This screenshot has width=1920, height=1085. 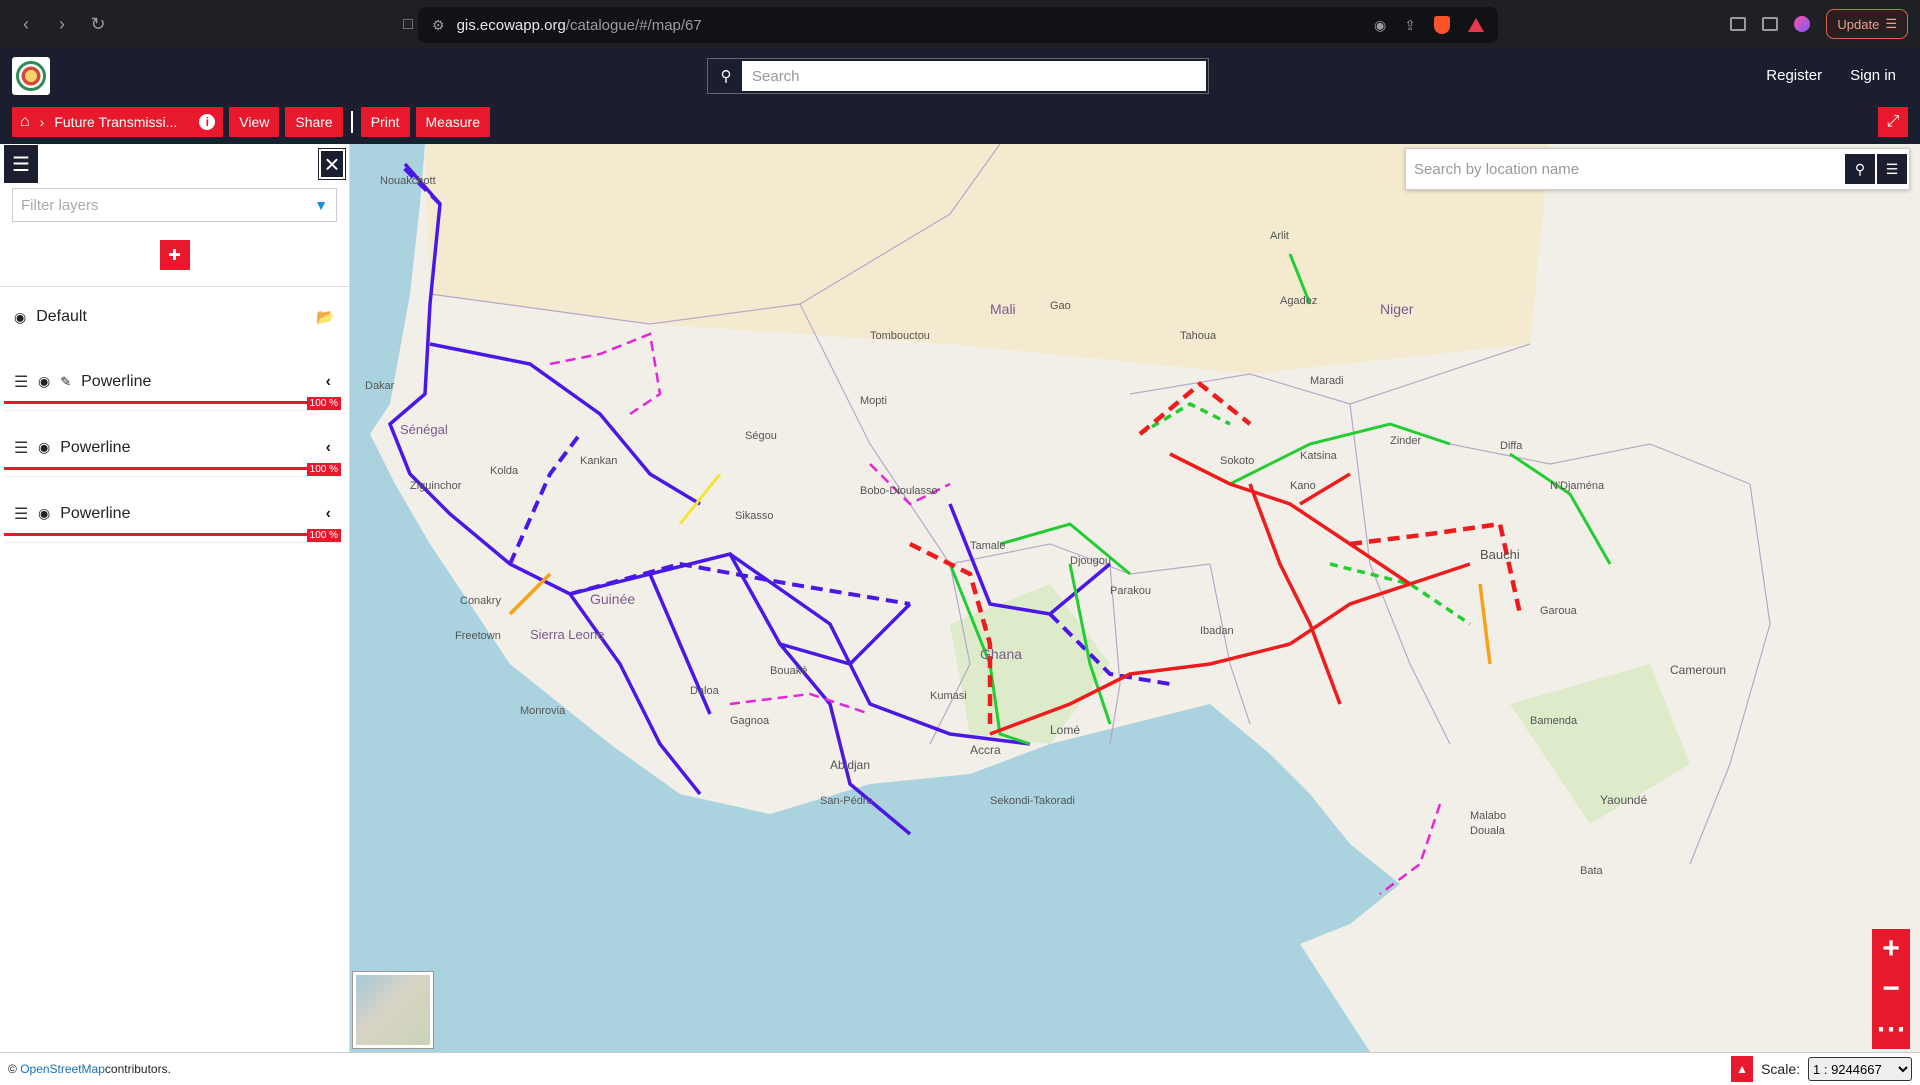 I want to click on fullscreen-icon: ⤢, so click(x=1893, y=122).